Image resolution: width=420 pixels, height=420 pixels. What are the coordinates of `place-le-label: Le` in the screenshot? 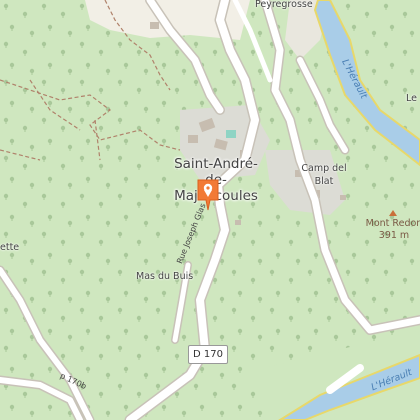 It's located at (411, 98).